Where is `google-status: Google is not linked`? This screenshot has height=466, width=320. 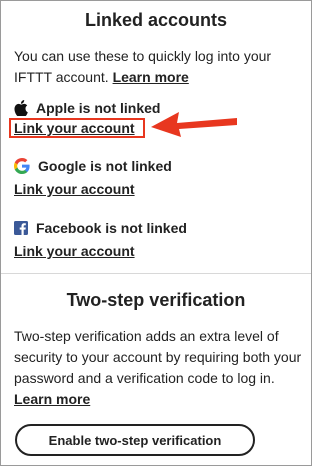 google-status: Google is not linked is located at coordinates (105, 166).